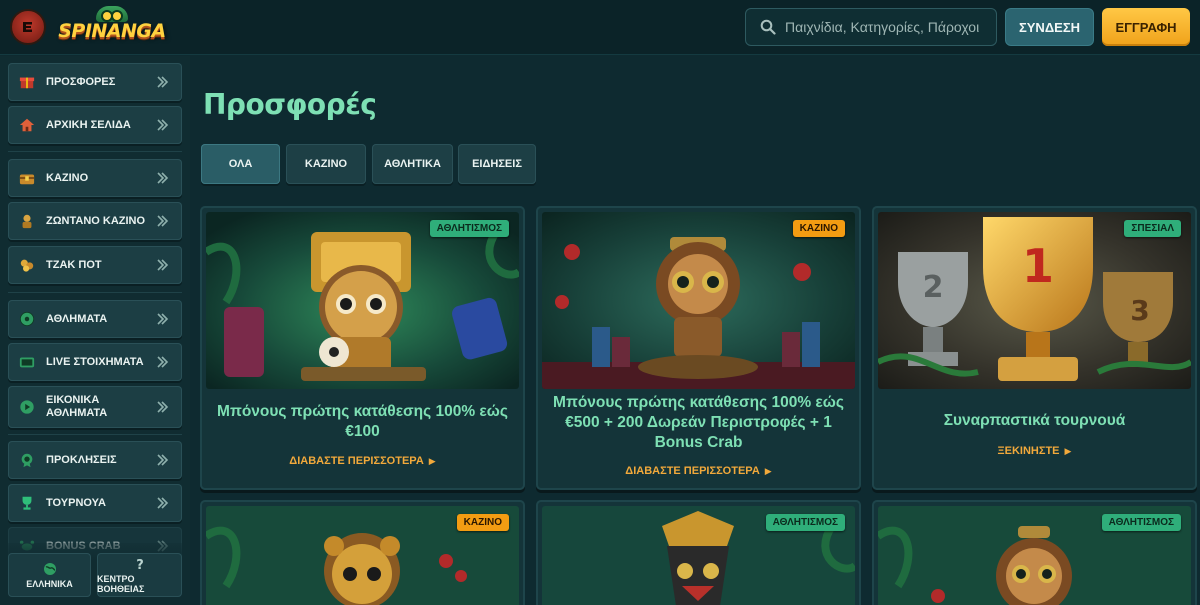 The height and width of the screenshot is (605, 1200). Describe the element at coordinates (81, 459) in the screenshot. I see `sidebar-item-label: ΠΡΟΚΛΗΣΕΙΣ` at that location.